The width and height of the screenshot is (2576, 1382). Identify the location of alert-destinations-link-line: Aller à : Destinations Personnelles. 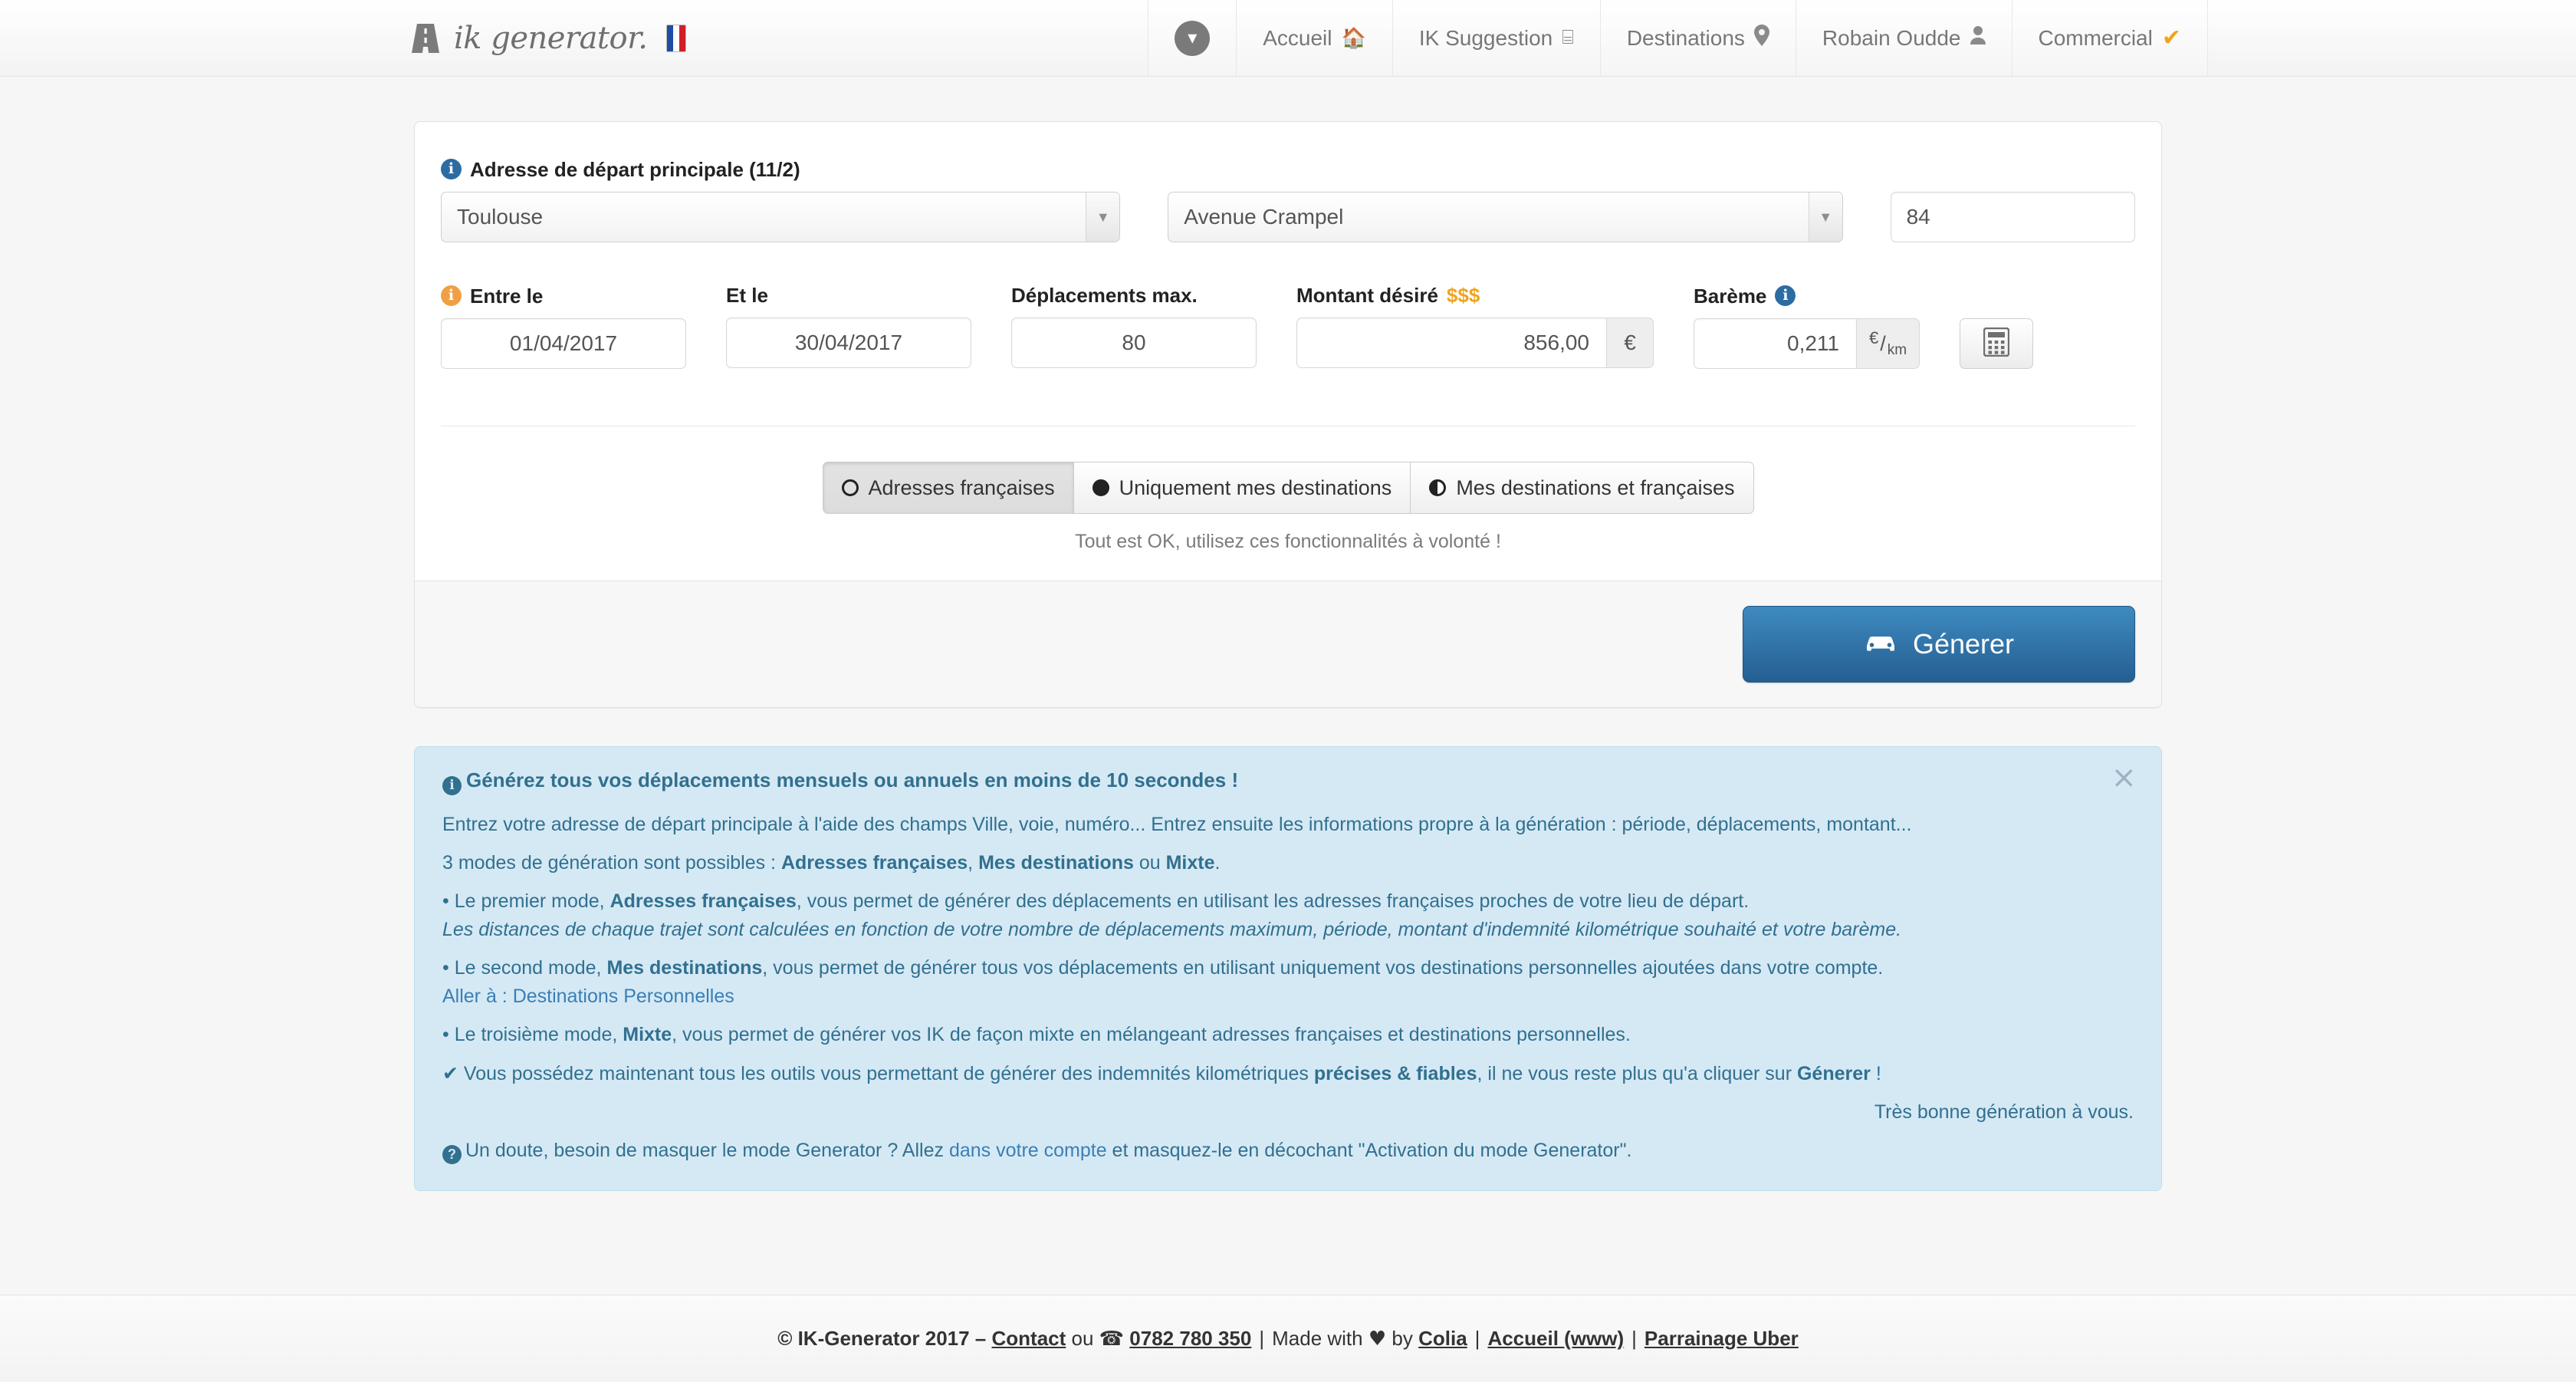
(1288, 996).